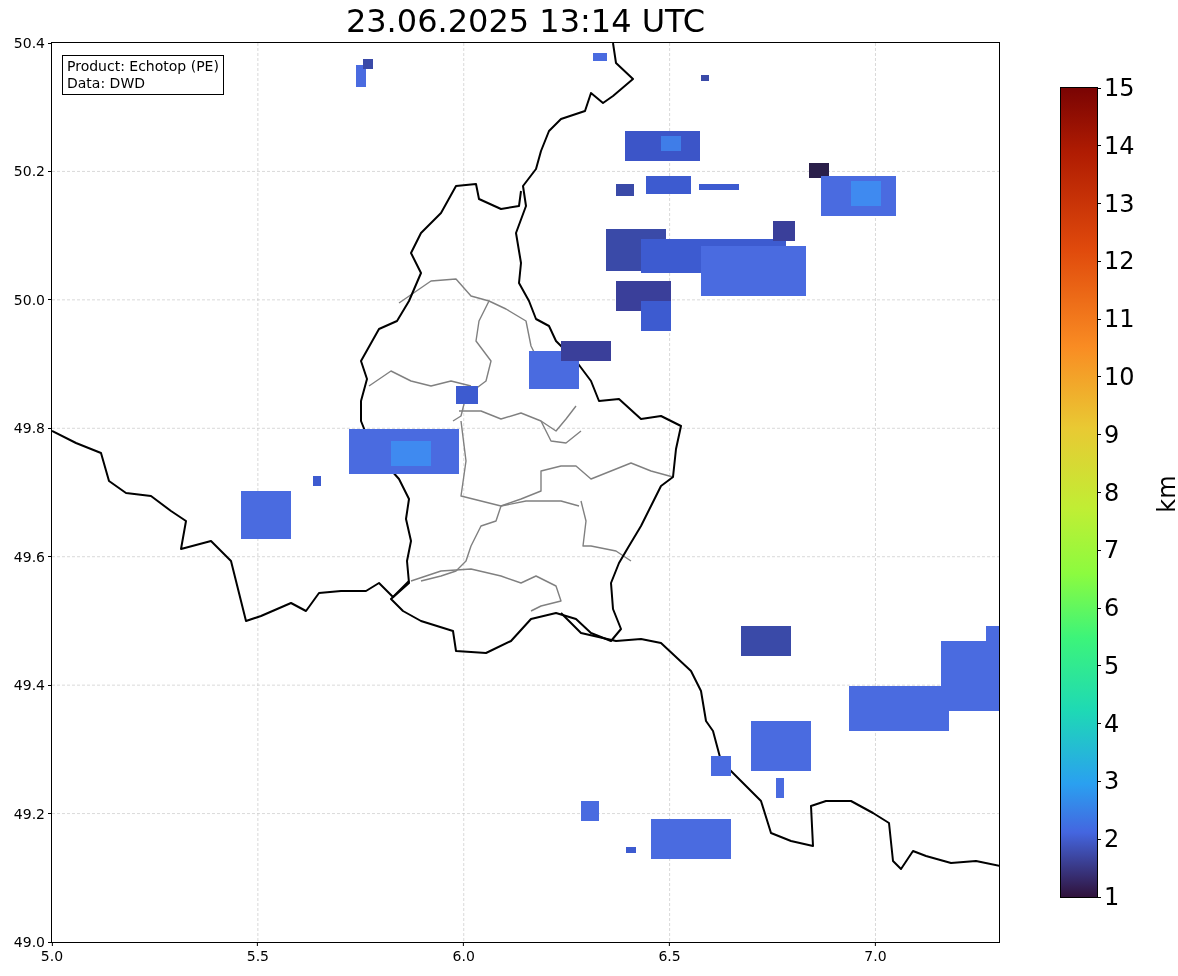  I want to click on x-axis-tick-label: 5.5, so click(257, 955).